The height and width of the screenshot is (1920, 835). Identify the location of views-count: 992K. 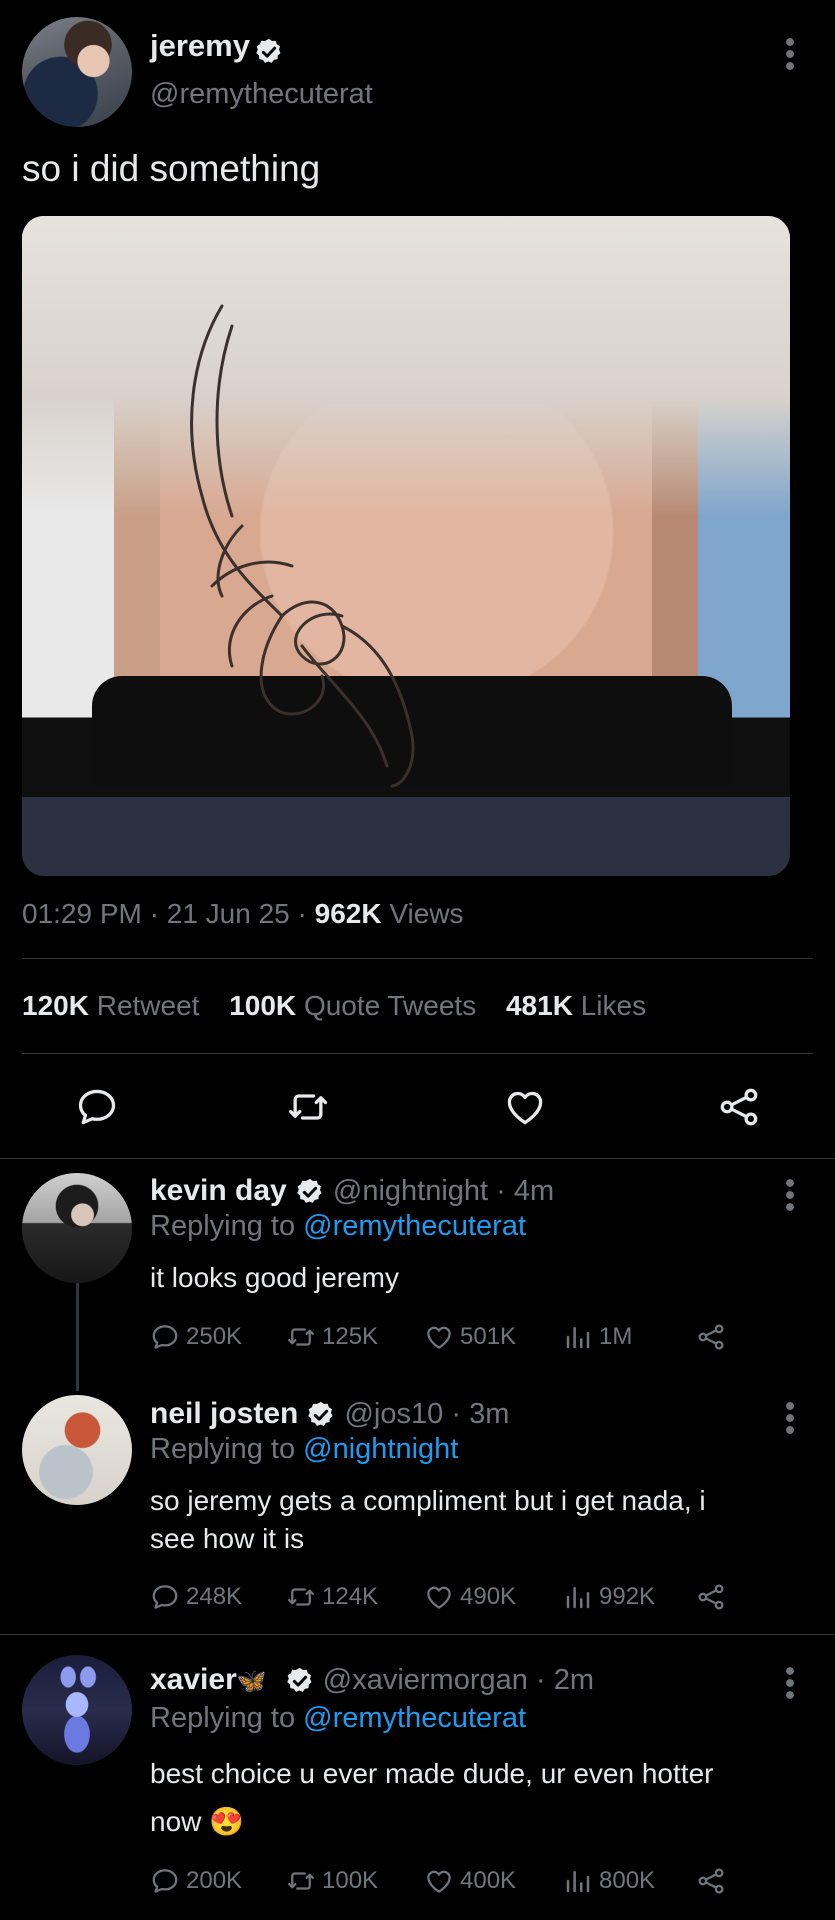
(627, 1596).